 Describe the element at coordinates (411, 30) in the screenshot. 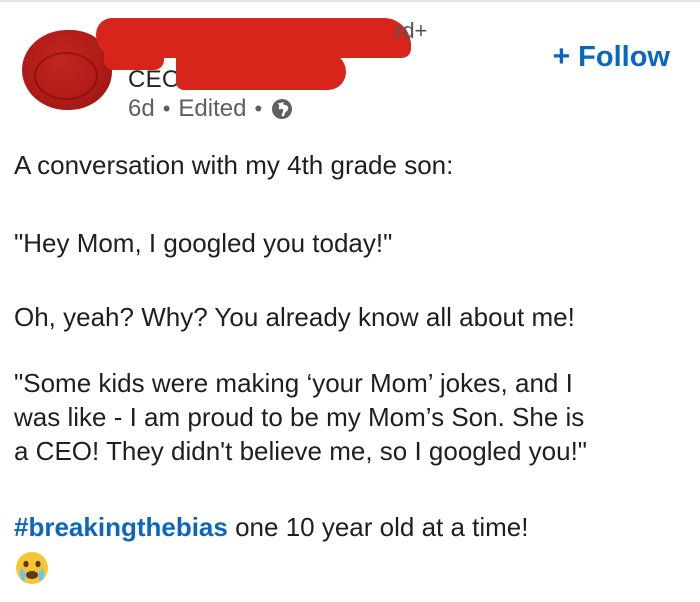

I see `author-degree: rd+` at that location.